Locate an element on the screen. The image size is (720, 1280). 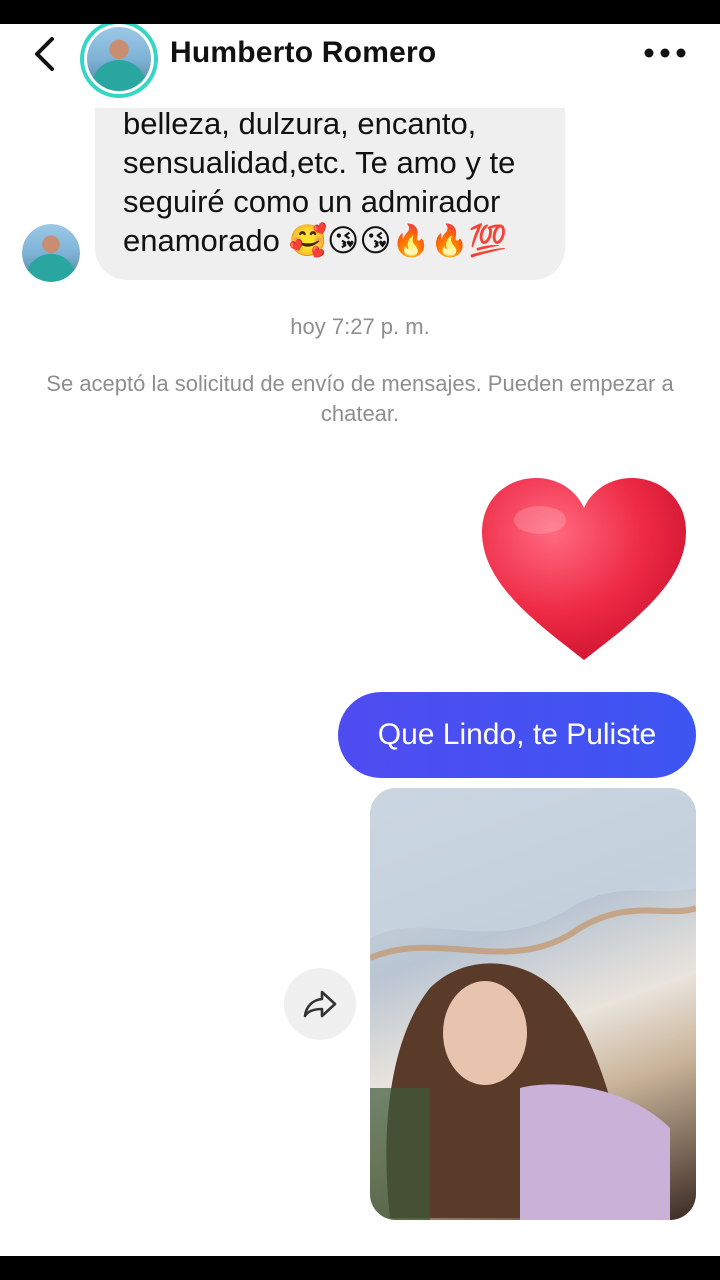
share-arrow-icon is located at coordinates (320, 1004).